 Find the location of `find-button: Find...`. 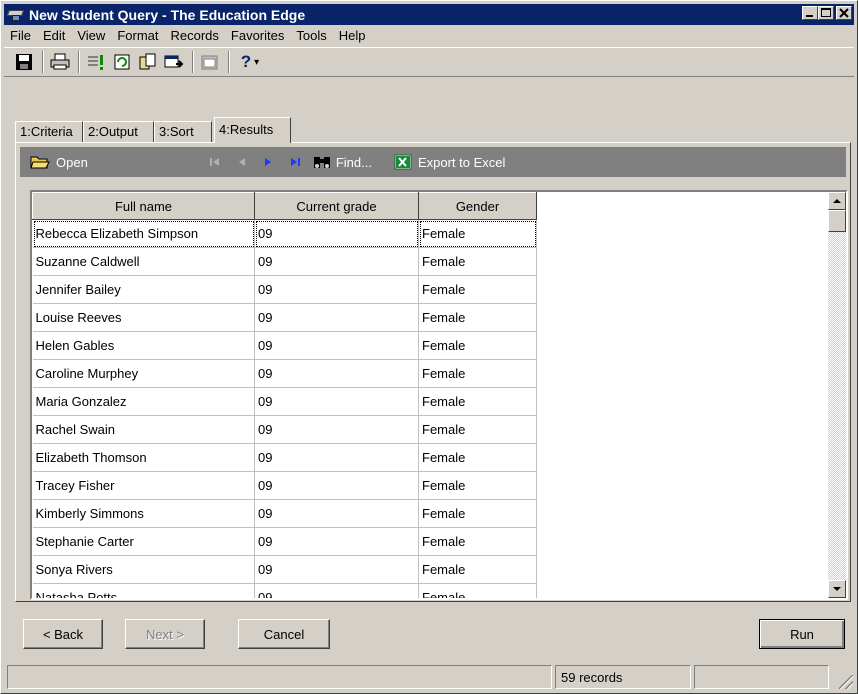

find-button: Find... is located at coordinates (342, 162).